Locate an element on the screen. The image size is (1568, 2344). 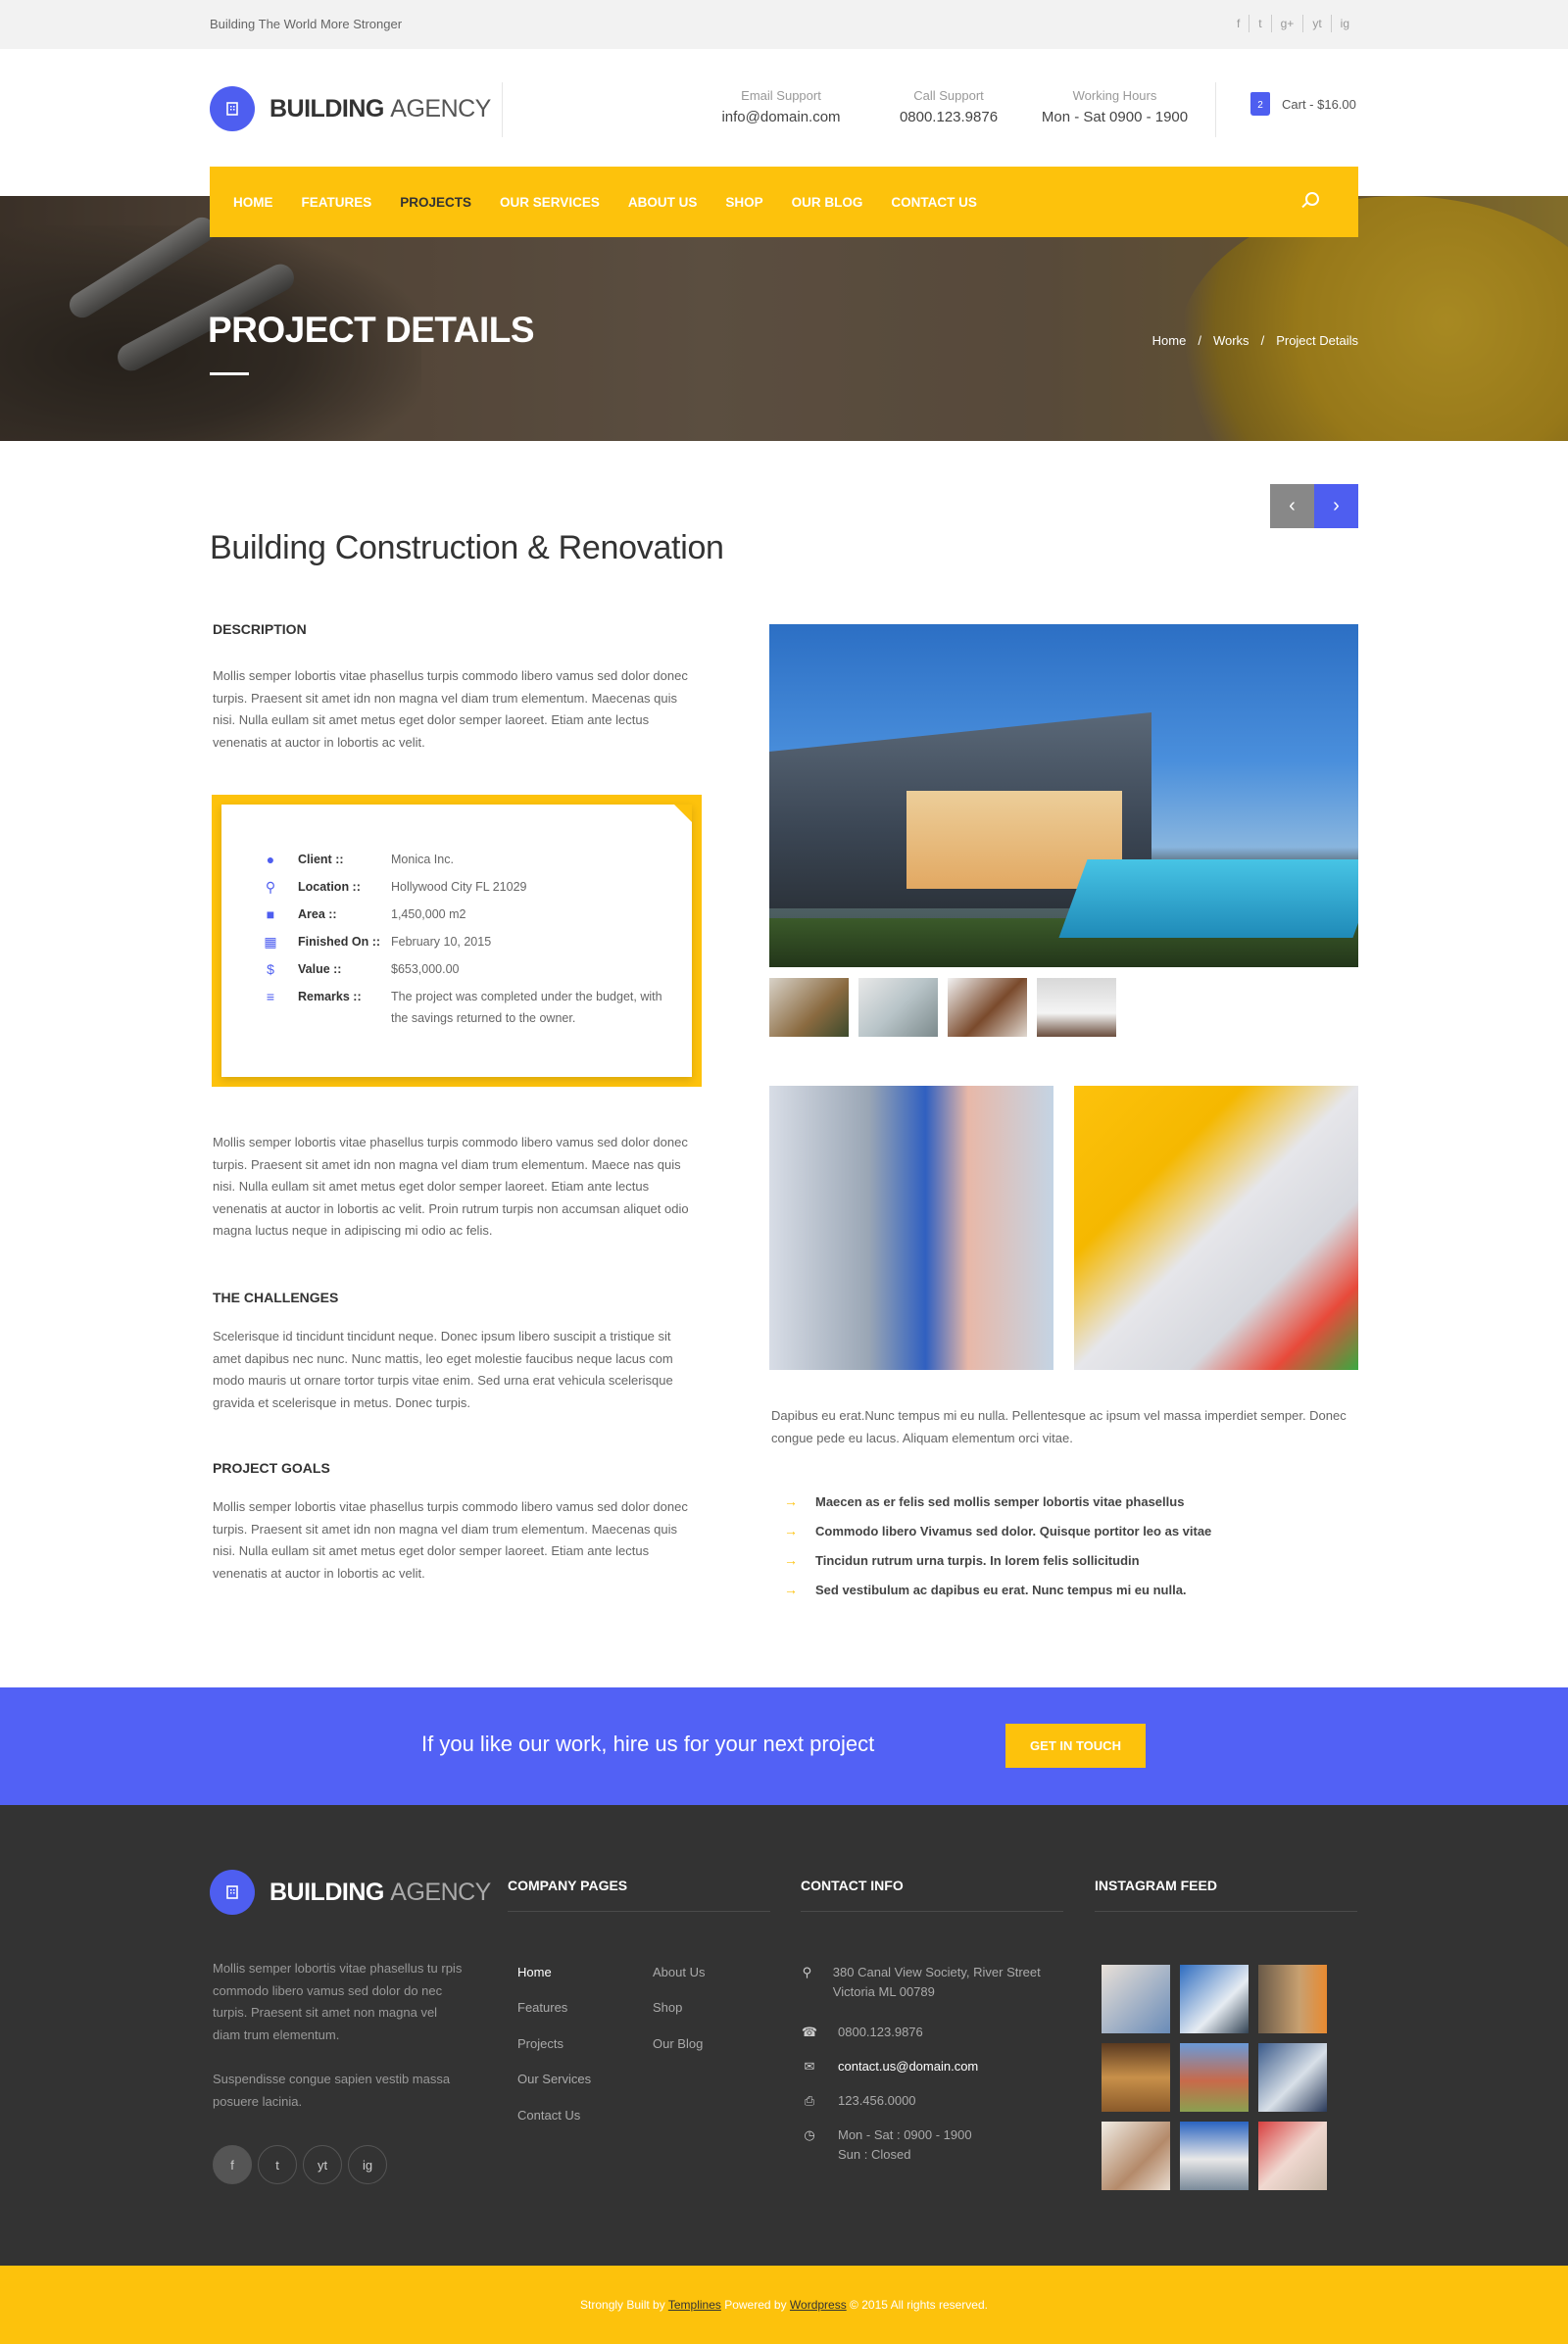
search-icon is located at coordinates (1312, 199).